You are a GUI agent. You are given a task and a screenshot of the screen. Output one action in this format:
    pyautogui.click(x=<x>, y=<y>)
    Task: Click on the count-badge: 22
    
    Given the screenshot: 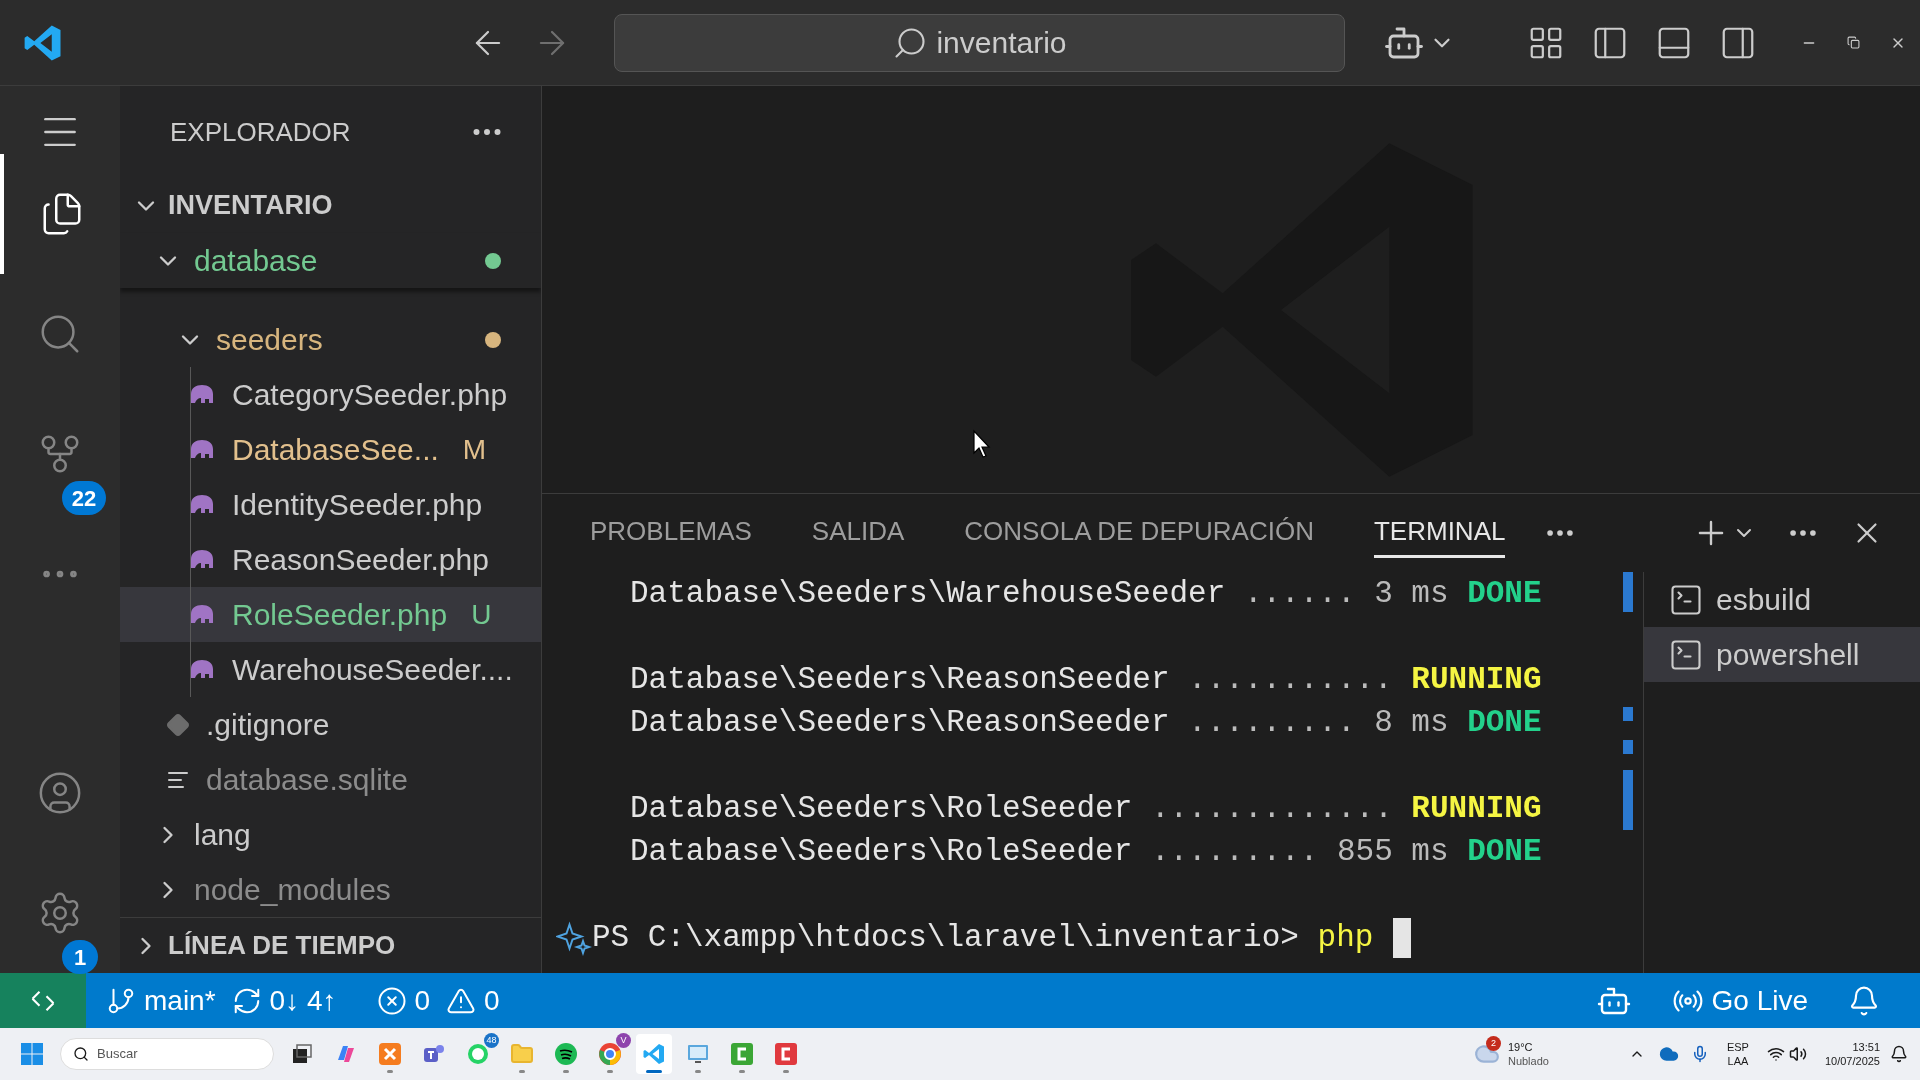 What is the action you would take?
    pyautogui.click(x=84, y=498)
    